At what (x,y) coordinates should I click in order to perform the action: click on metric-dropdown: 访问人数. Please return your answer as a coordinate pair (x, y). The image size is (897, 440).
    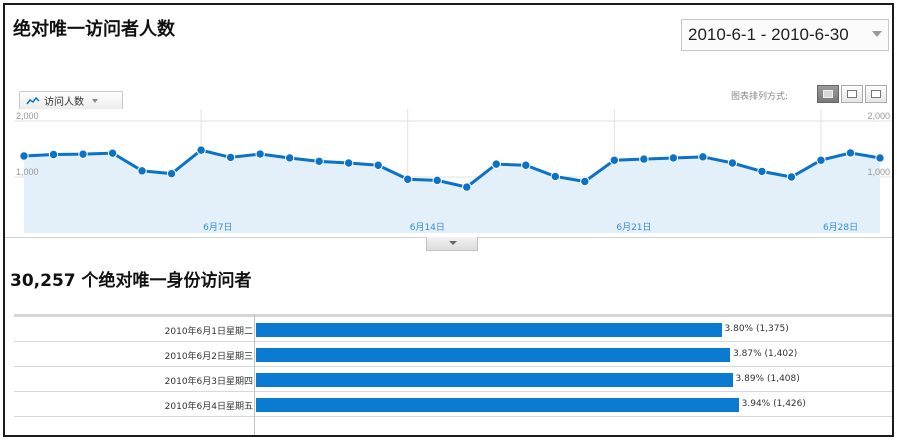
    Looking at the image, I should click on (71, 100).